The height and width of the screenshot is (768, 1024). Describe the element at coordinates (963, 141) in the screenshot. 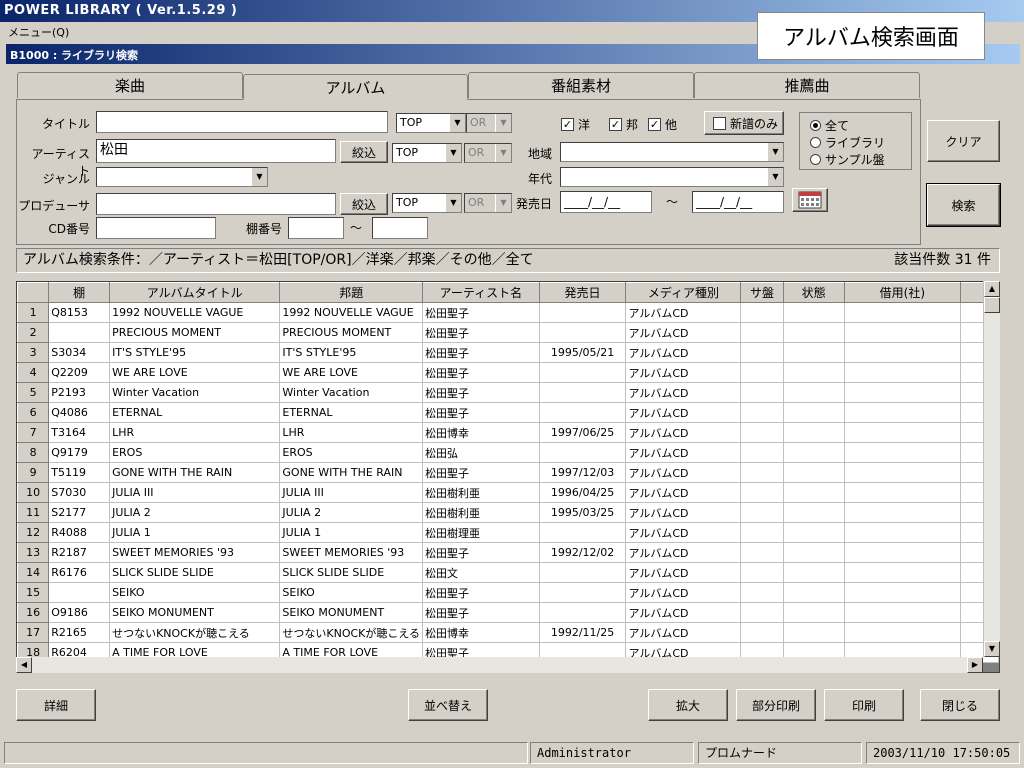

I see `clear-button: クリア` at that location.